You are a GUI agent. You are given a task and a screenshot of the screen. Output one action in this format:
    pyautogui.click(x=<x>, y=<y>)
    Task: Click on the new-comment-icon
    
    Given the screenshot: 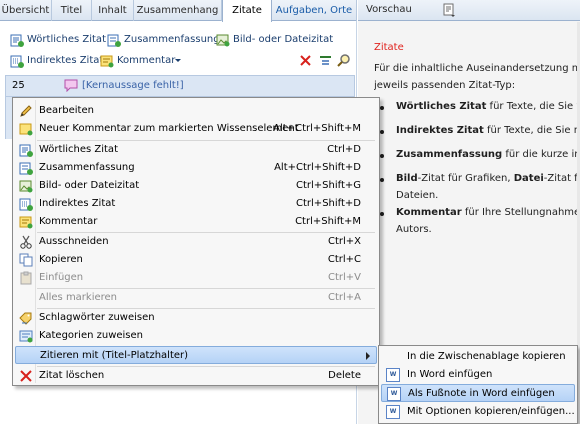 What is the action you would take?
    pyautogui.click(x=26, y=129)
    